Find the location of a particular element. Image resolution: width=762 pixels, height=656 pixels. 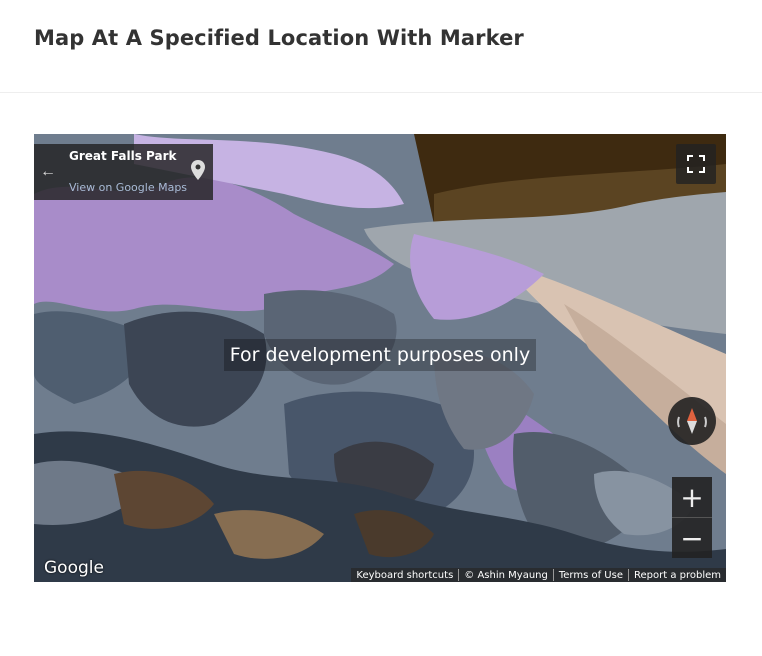

compass-control is located at coordinates (692, 421).